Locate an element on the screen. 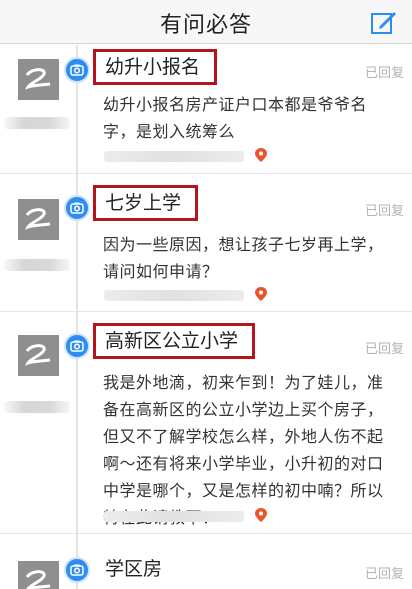 This screenshot has width=412, height=589. question-item: 学区房 已回复 is located at coordinates (206, 562).